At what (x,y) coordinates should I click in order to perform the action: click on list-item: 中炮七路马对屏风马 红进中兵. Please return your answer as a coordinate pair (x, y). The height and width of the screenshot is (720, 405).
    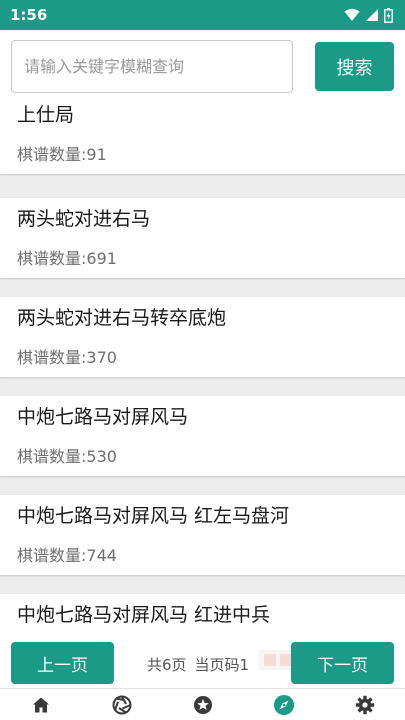
    Looking at the image, I should click on (202, 617).